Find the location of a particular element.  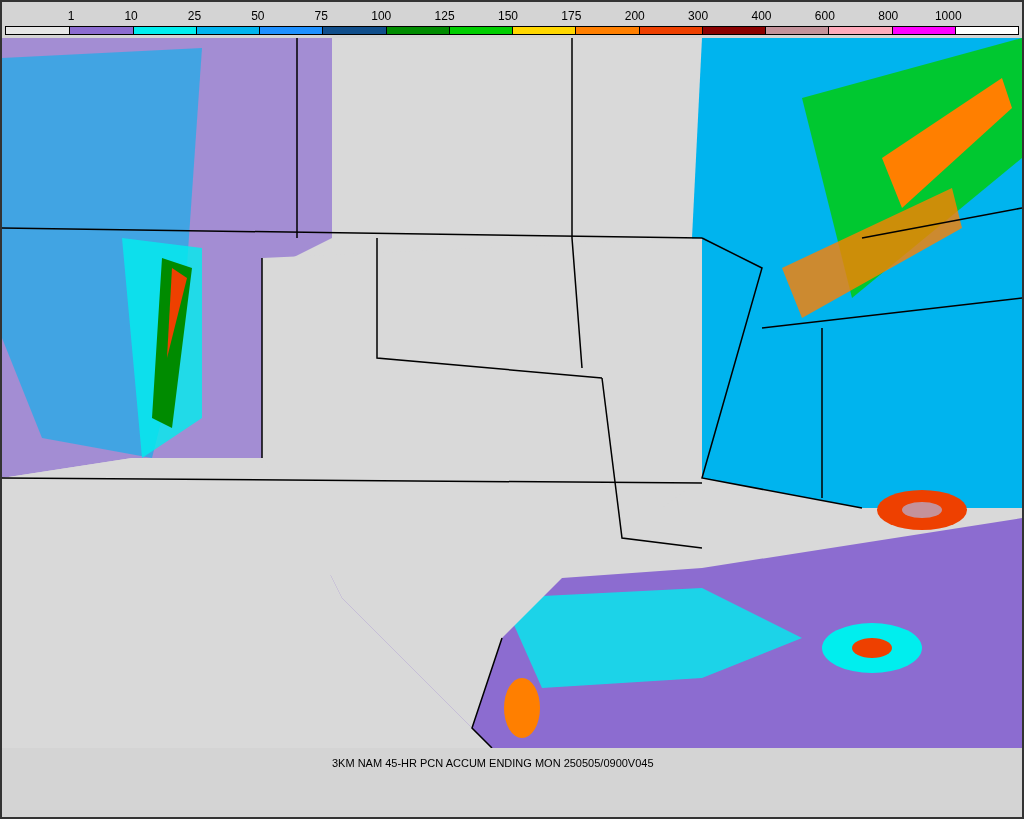

legend-label: 175 is located at coordinates (571, 16).